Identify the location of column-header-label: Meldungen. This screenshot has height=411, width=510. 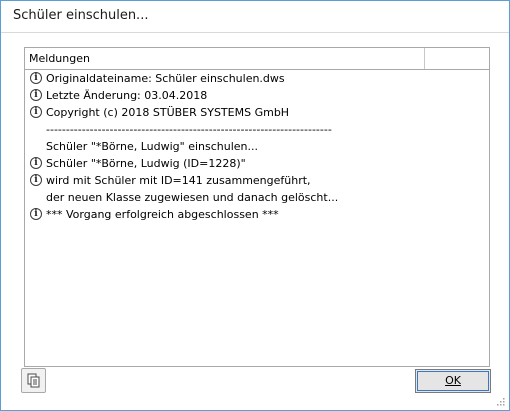
(59, 58).